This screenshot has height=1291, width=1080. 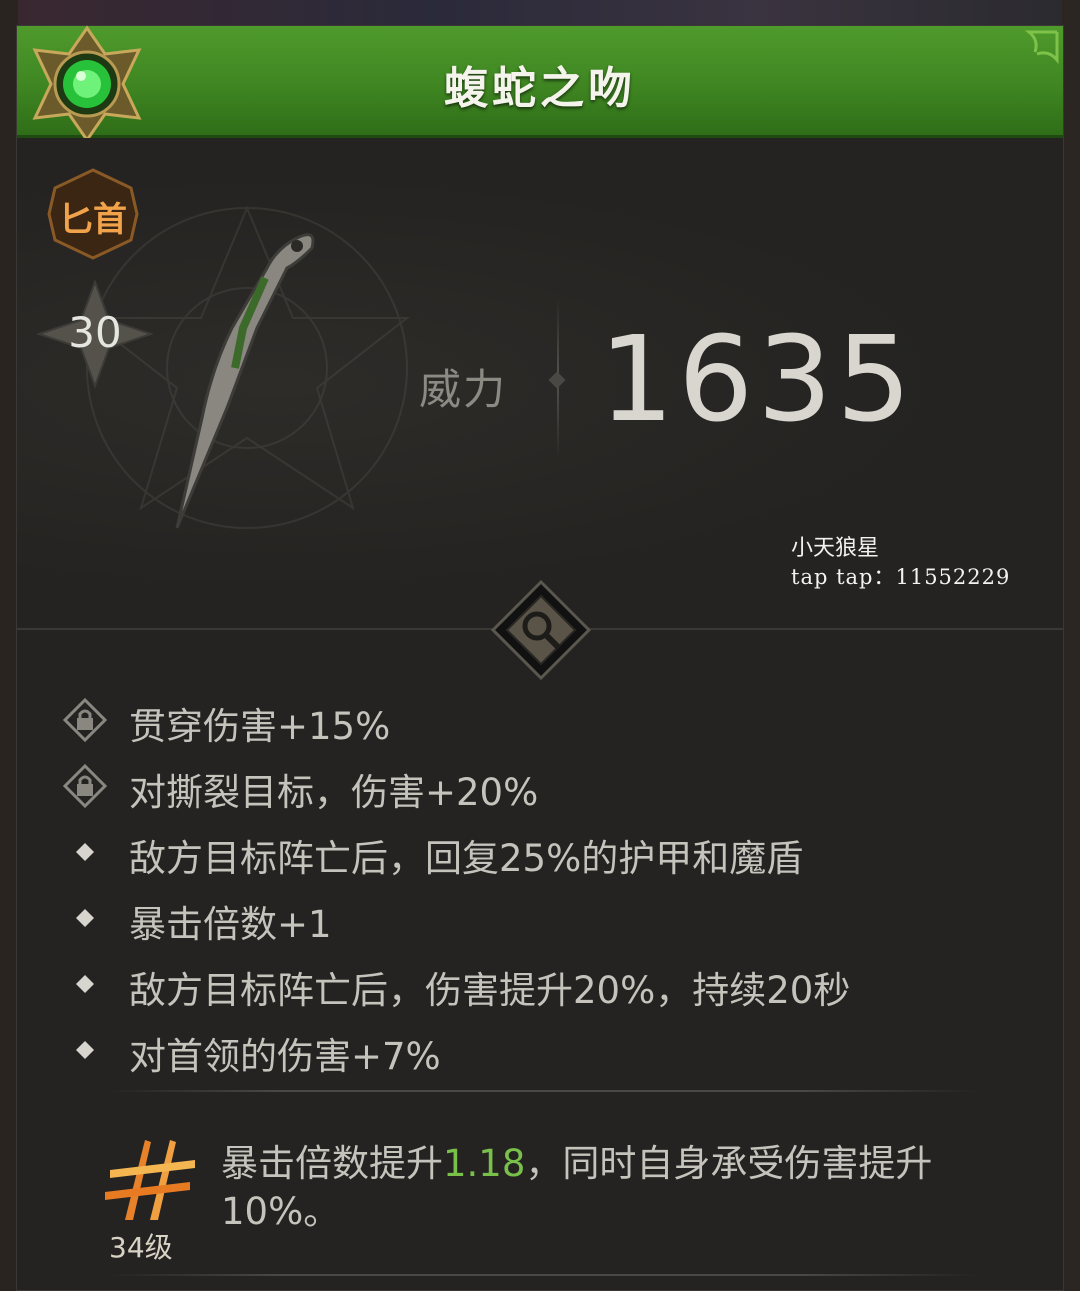 What do you see at coordinates (517, 718) in the screenshot?
I see `stat-row: 贯穿伤害+15%` at bounding box center [517, 718].